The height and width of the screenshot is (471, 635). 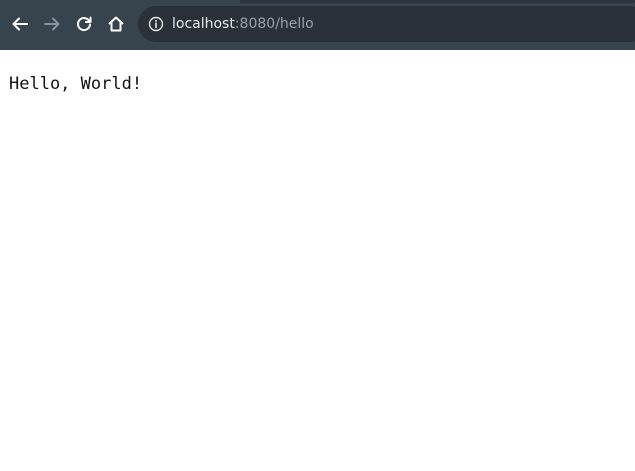 I want to click on home-icon, so click(x=116, y=24).